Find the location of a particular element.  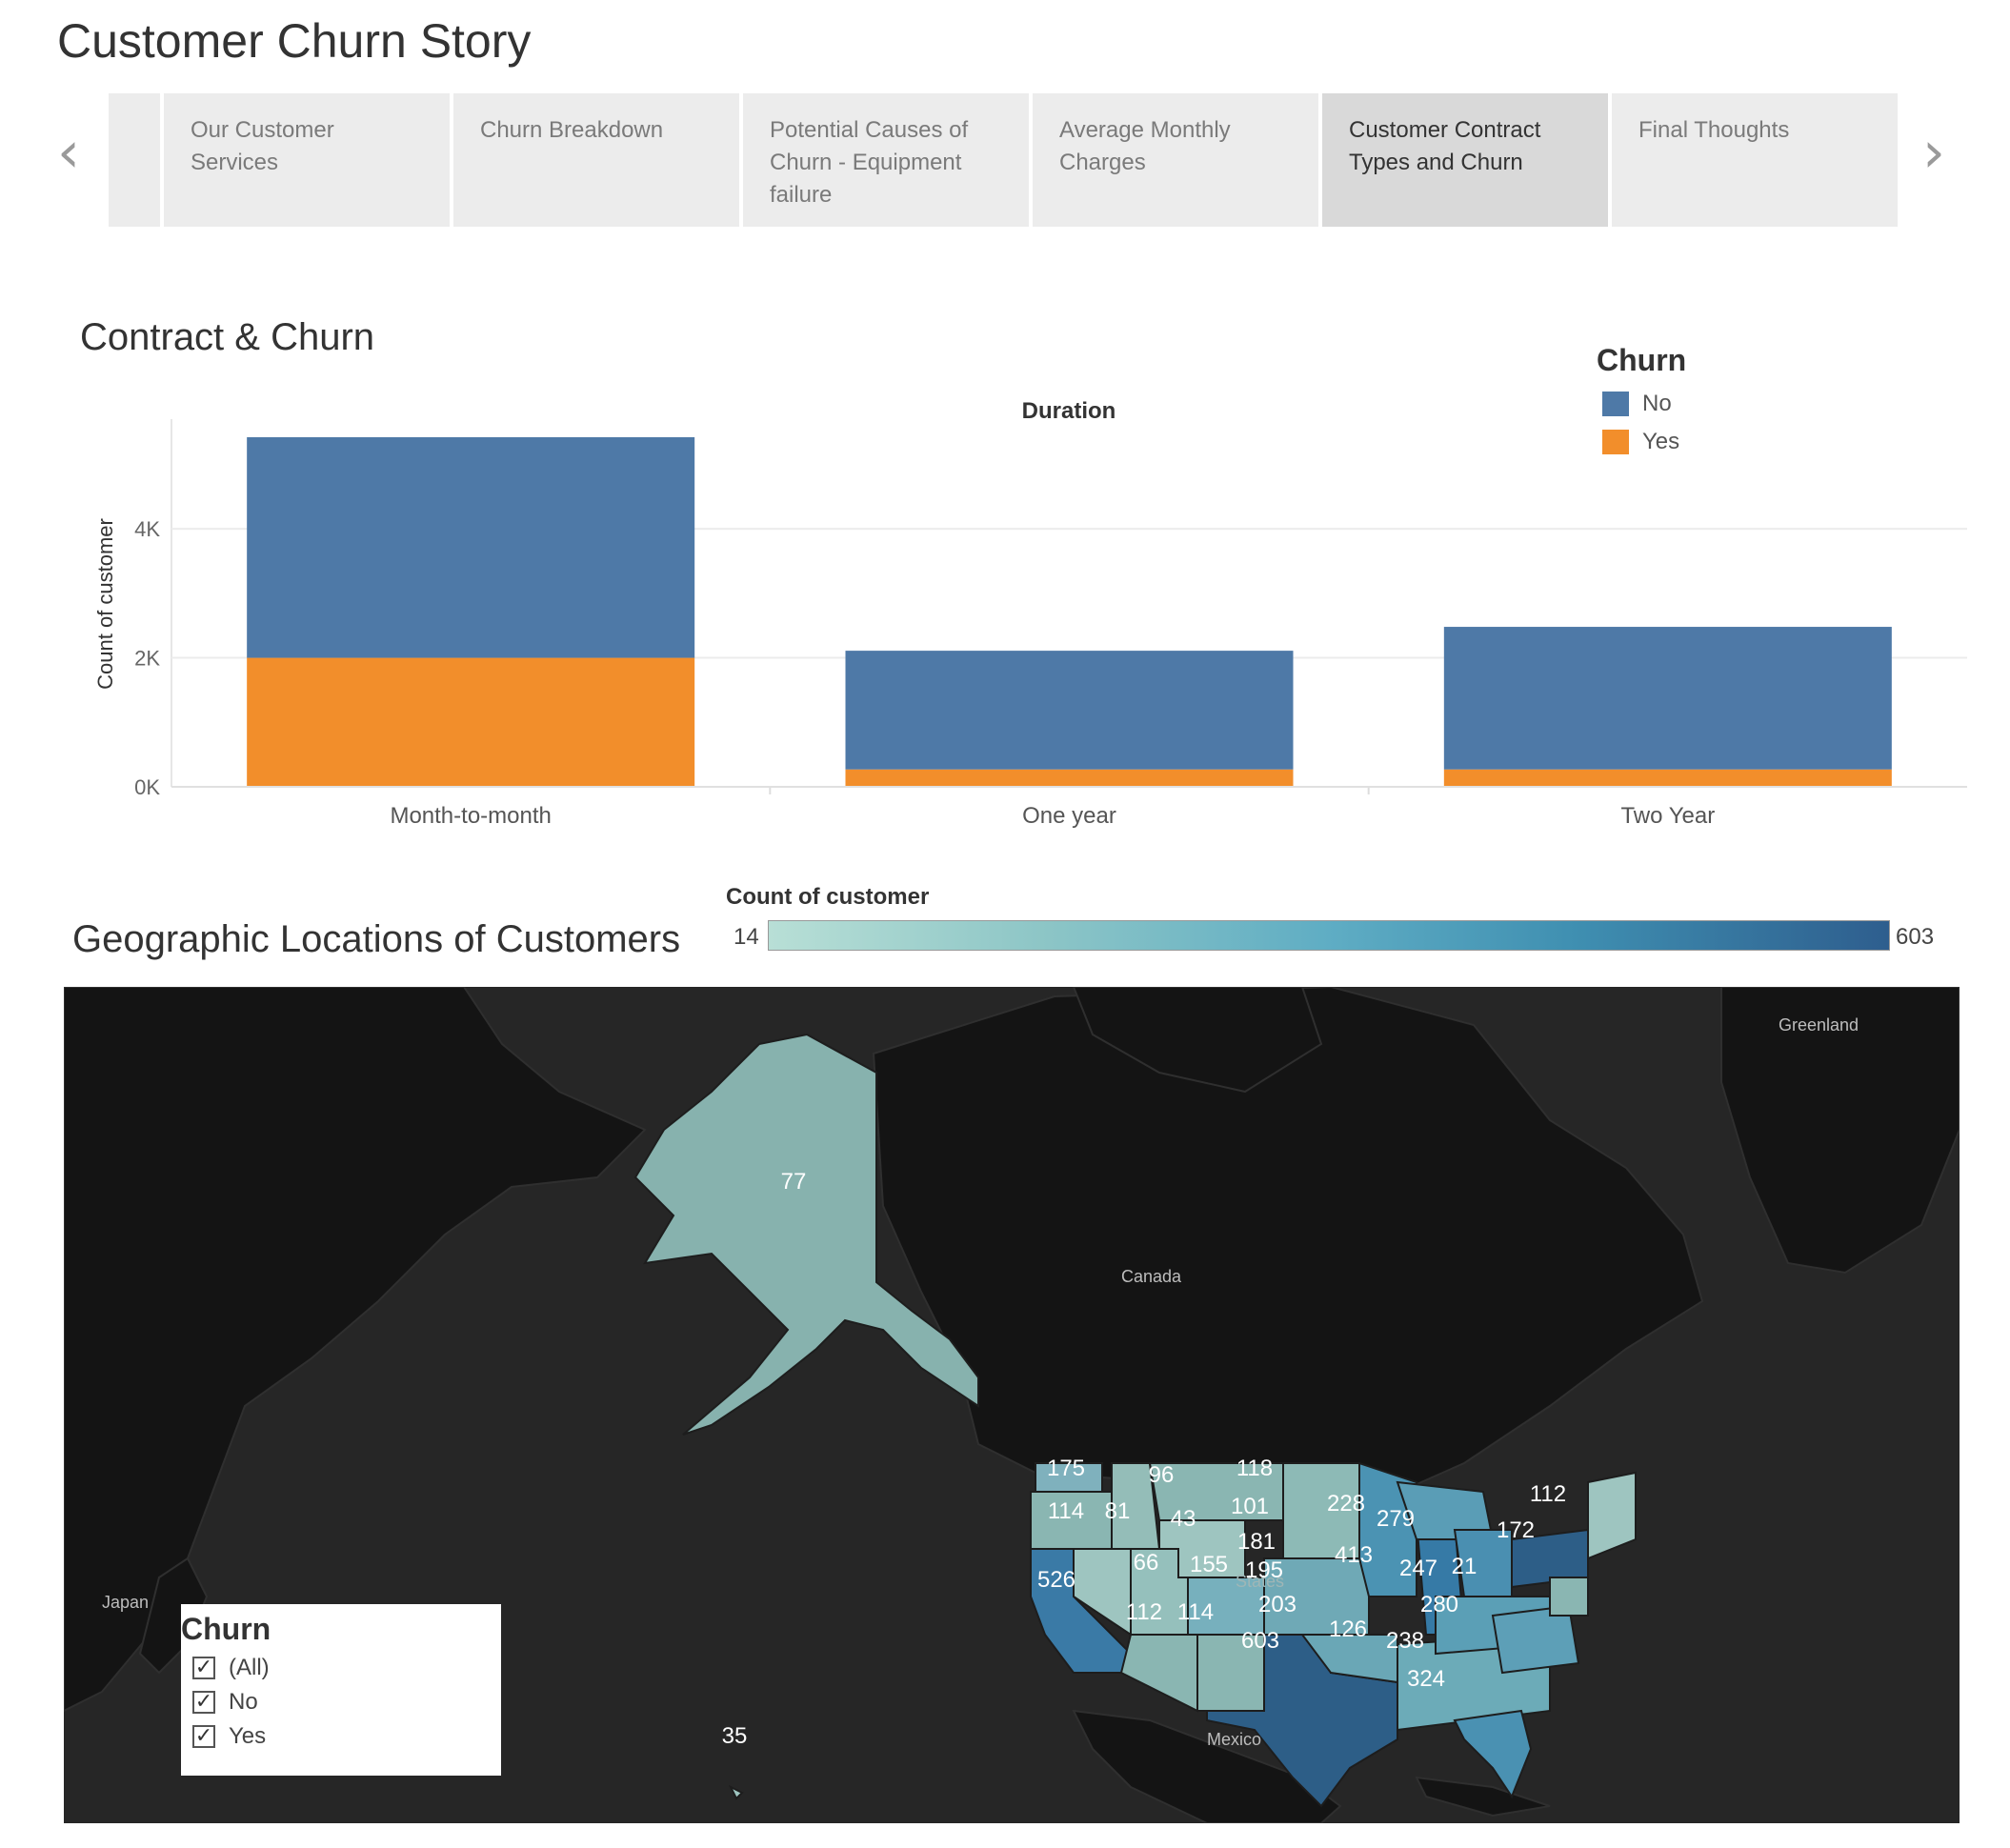

mid-atlantic-states is located at coordinates (1569, 1597).